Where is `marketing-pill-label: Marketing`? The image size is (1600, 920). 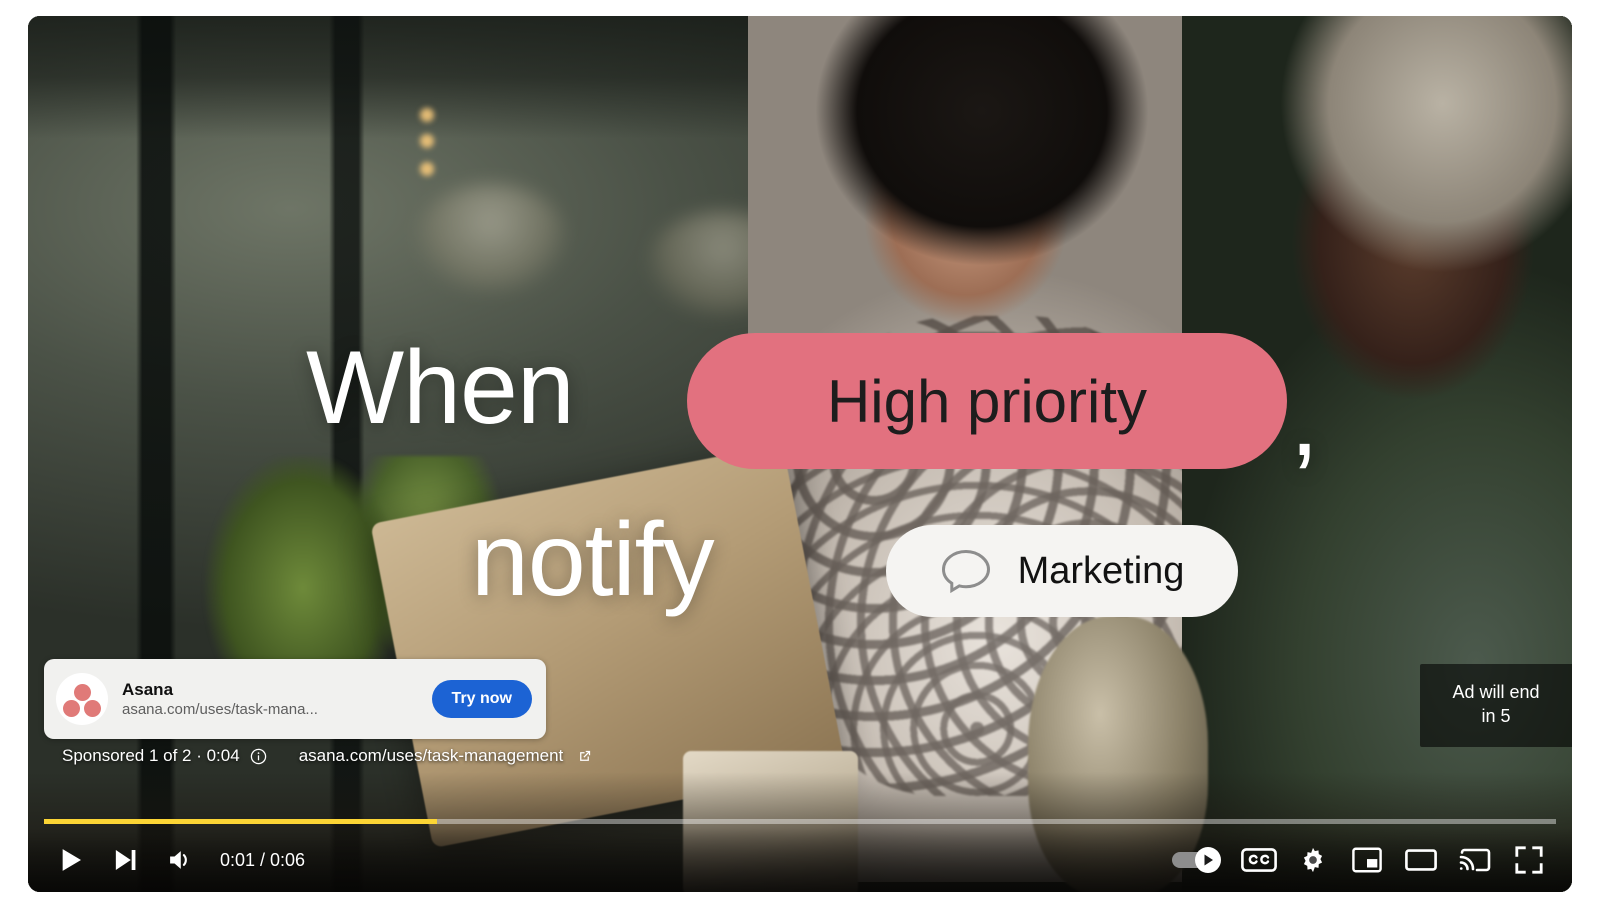
marketing-pill-label: Marketing is located at coordinates (1101, 570).